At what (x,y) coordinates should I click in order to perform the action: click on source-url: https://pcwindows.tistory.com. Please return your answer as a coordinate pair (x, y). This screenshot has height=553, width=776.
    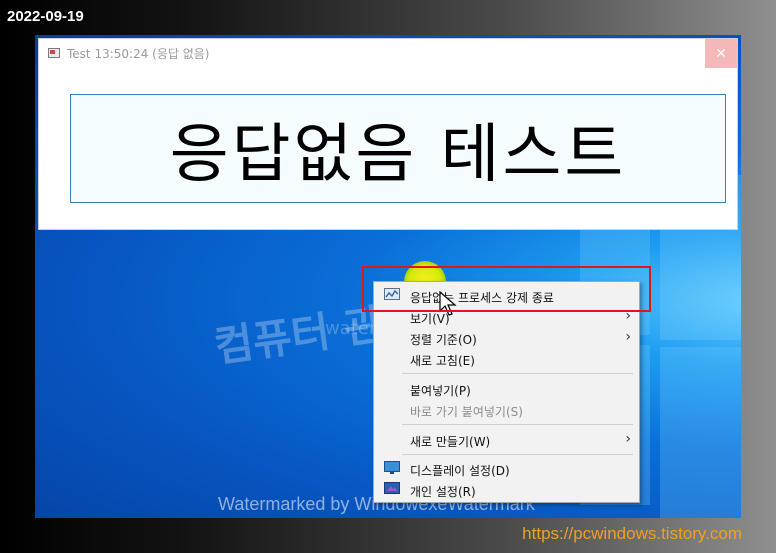
    Looking at the image, I should click on (632, 533).